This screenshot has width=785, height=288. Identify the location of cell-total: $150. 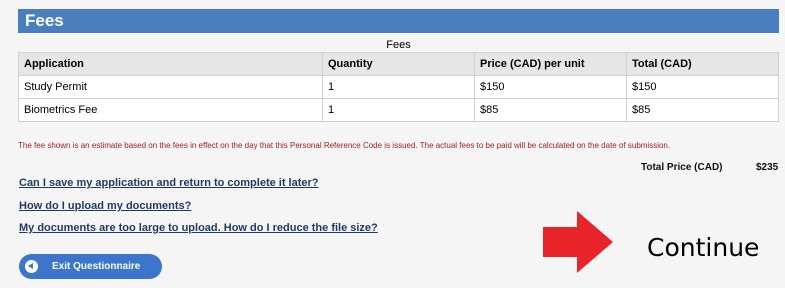
(702, 87).